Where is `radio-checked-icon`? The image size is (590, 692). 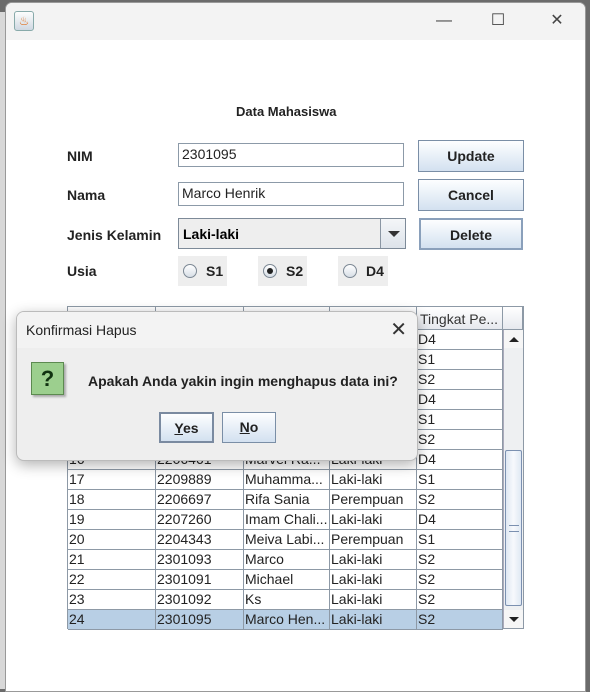 radio-checked-icon is located at coordinates (270, 271).